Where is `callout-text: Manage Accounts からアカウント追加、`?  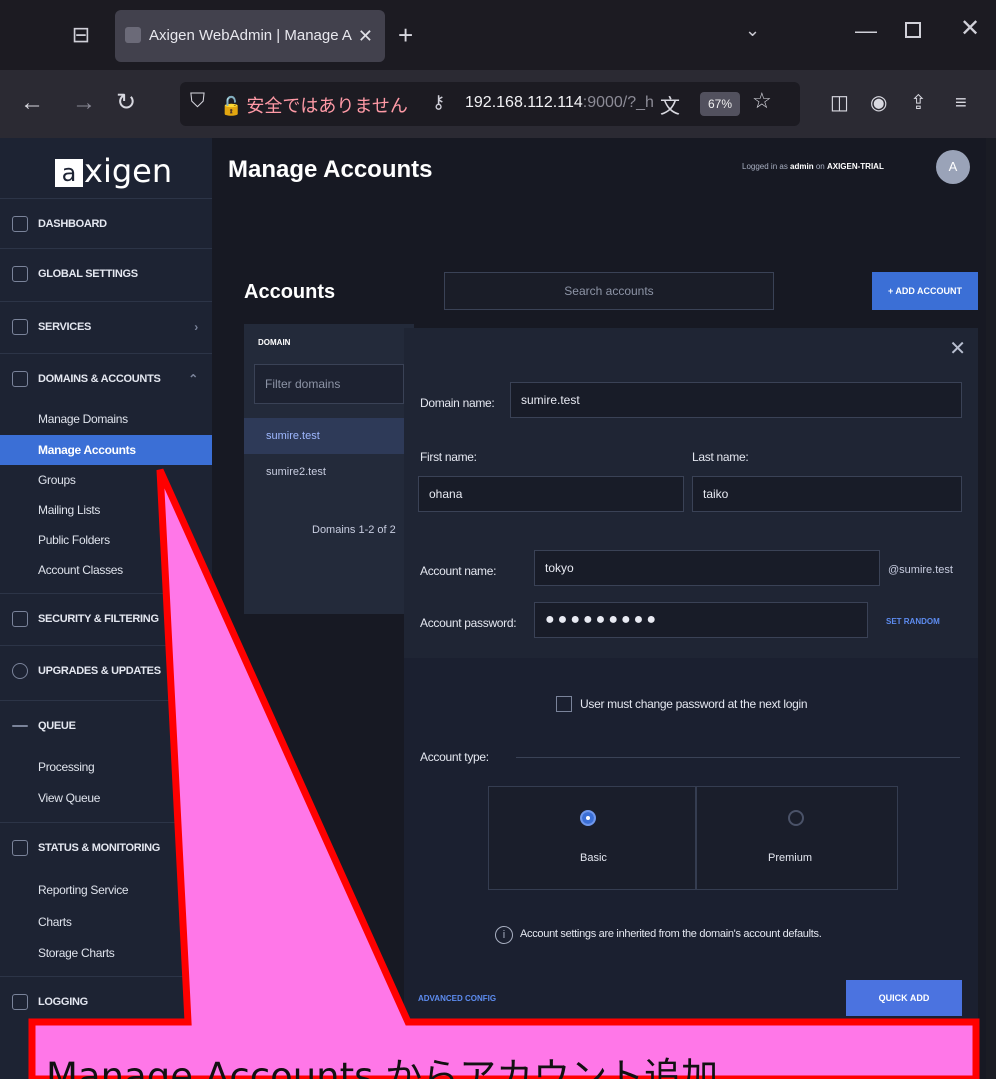 callout-text: Manage Accounts からアカウント追加、 is located at coordinates (401, 1067).